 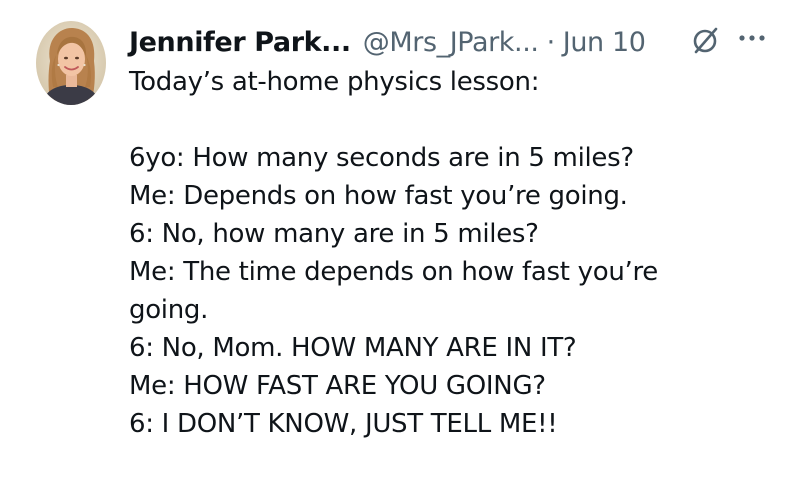 I want to click on tweet-header: Jennifer Park... @Mrs_JPark... · Jun 10, so click(x=387, y=42).